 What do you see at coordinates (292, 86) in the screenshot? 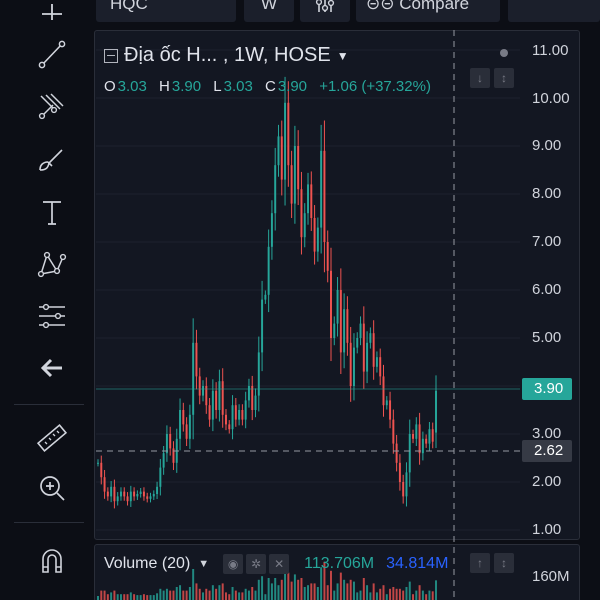
I see `close-value: 3.90` at bounding box center [292, 86].